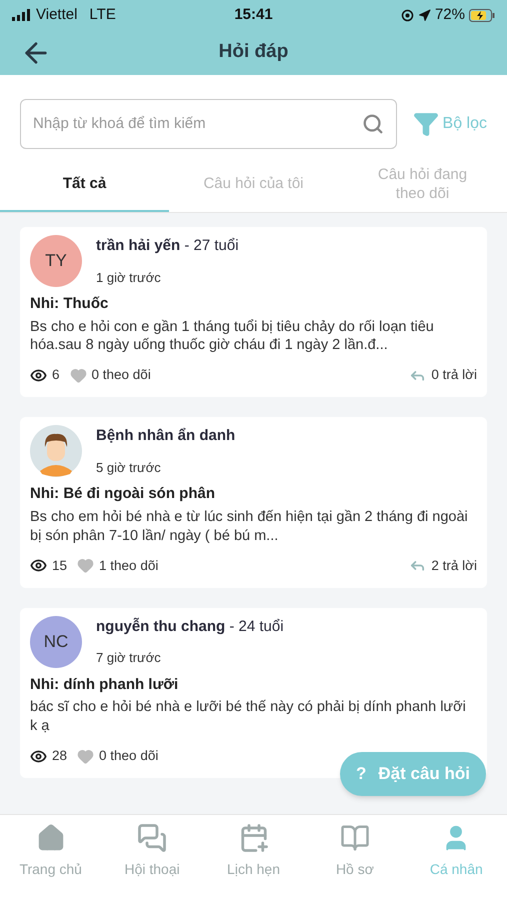 The image size is (507, 900). I want to click on avatar: NC, so click(56, 642).